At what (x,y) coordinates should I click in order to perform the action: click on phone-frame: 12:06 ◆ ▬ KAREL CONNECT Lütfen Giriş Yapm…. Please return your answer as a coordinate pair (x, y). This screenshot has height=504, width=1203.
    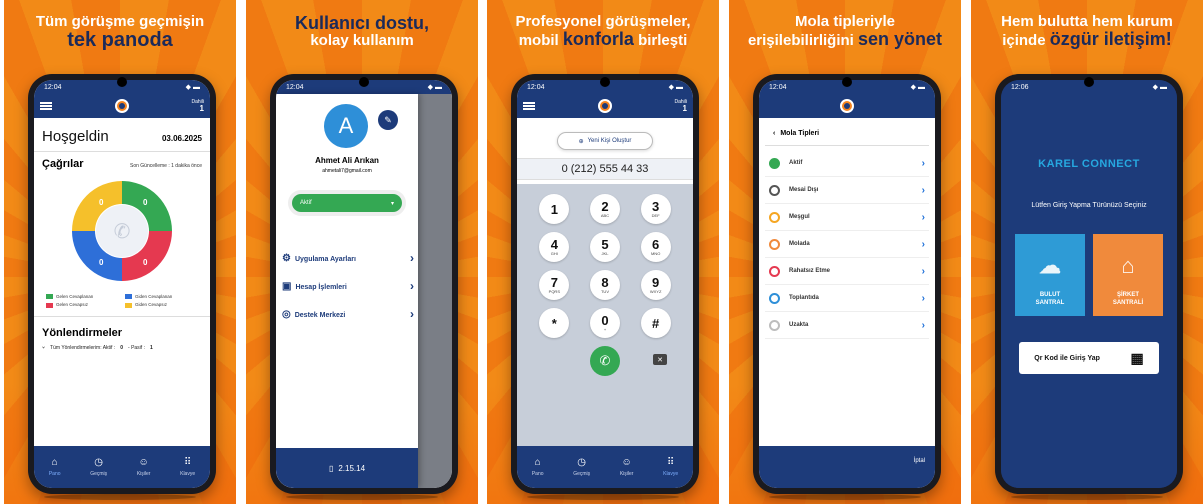
    Looking at the image, I should click on (1089, 284).